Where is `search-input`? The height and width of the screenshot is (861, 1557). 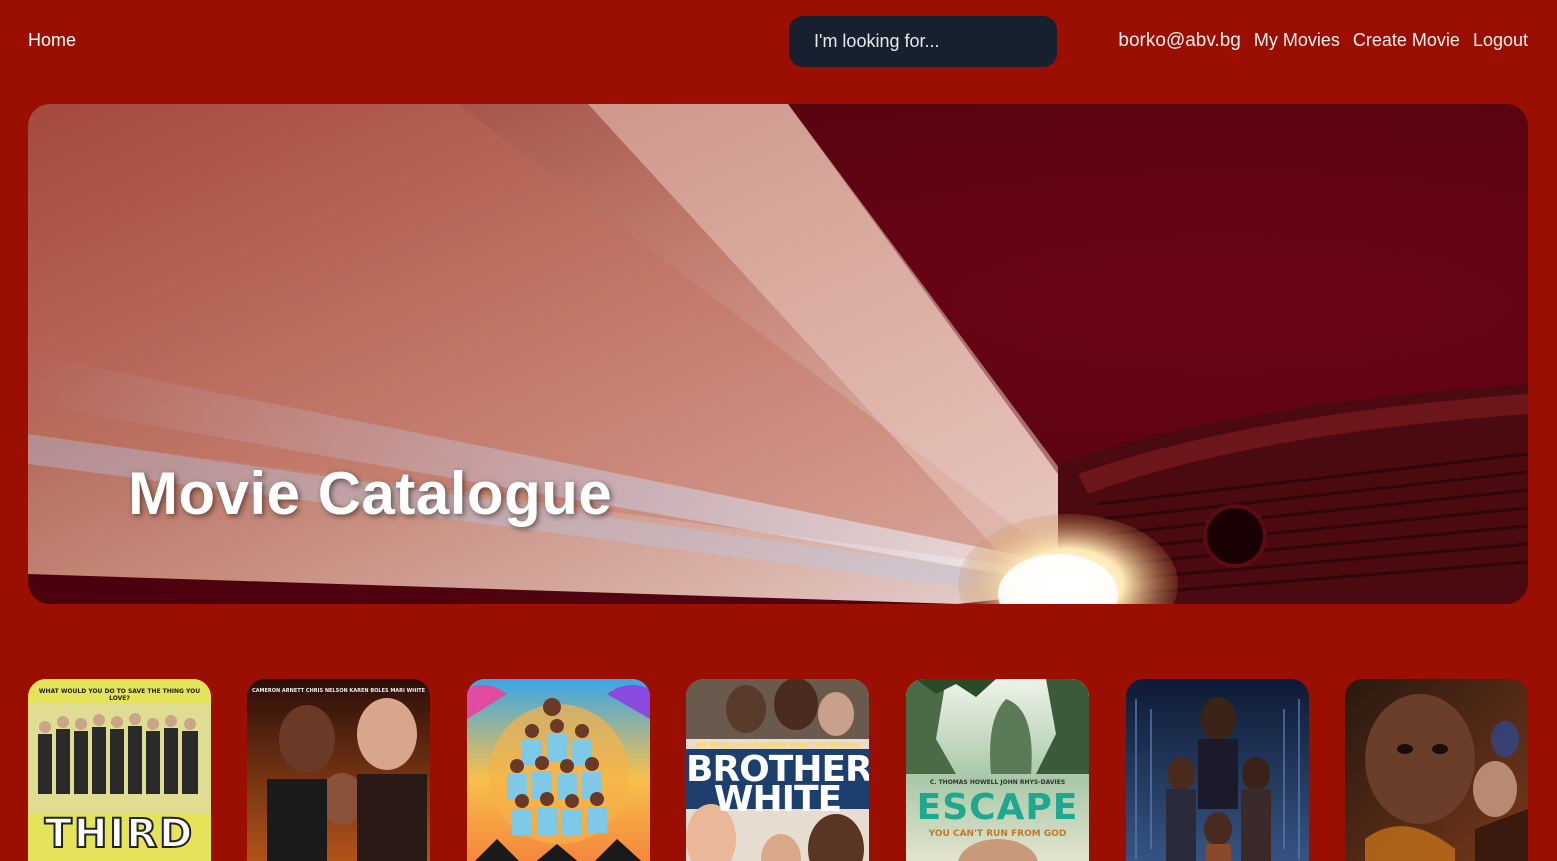 search-input is located at coordinates (924, 41).